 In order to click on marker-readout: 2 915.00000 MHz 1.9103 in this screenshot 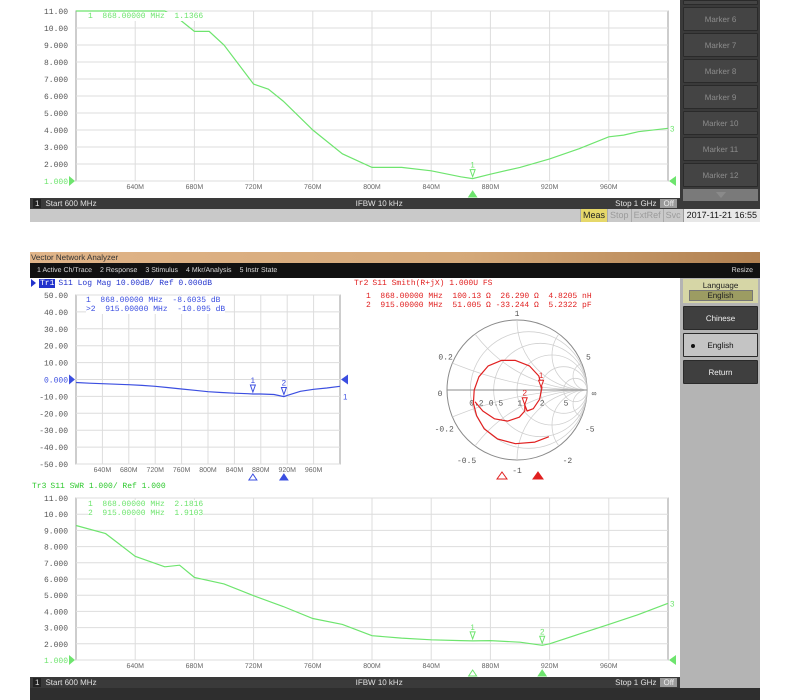, I will do `click(146, 513)`.